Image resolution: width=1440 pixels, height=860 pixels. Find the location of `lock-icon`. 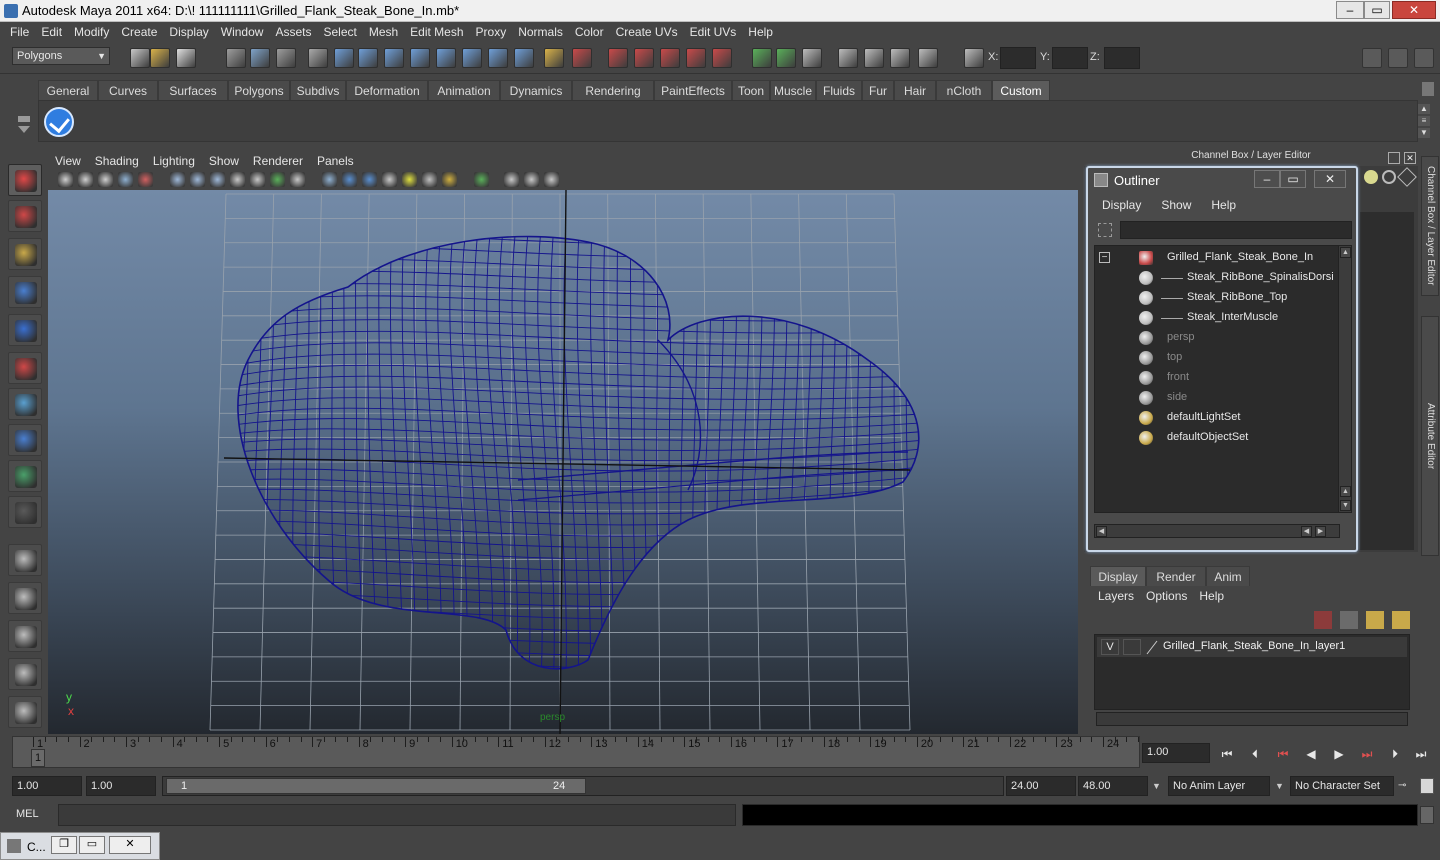

lock-icon is located at coordinates (554, 58).